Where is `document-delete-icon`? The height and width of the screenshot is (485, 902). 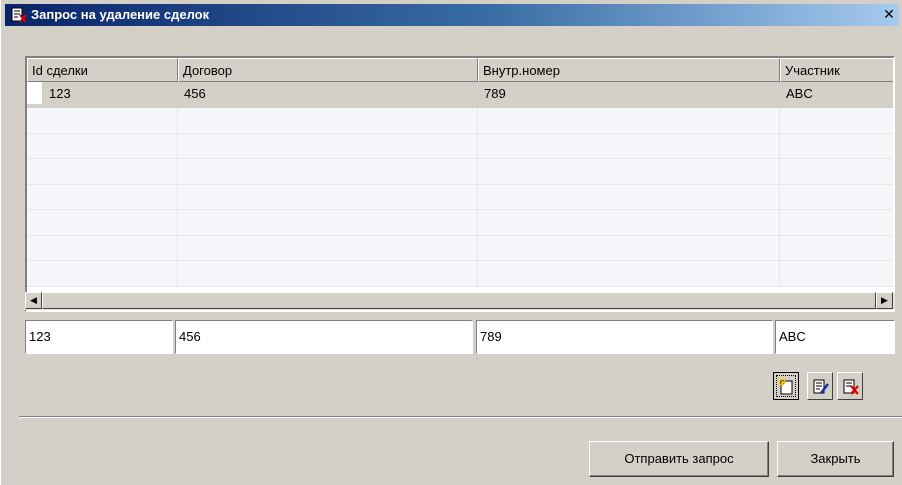
document-delete-icon is located at coordinates (19, 15).